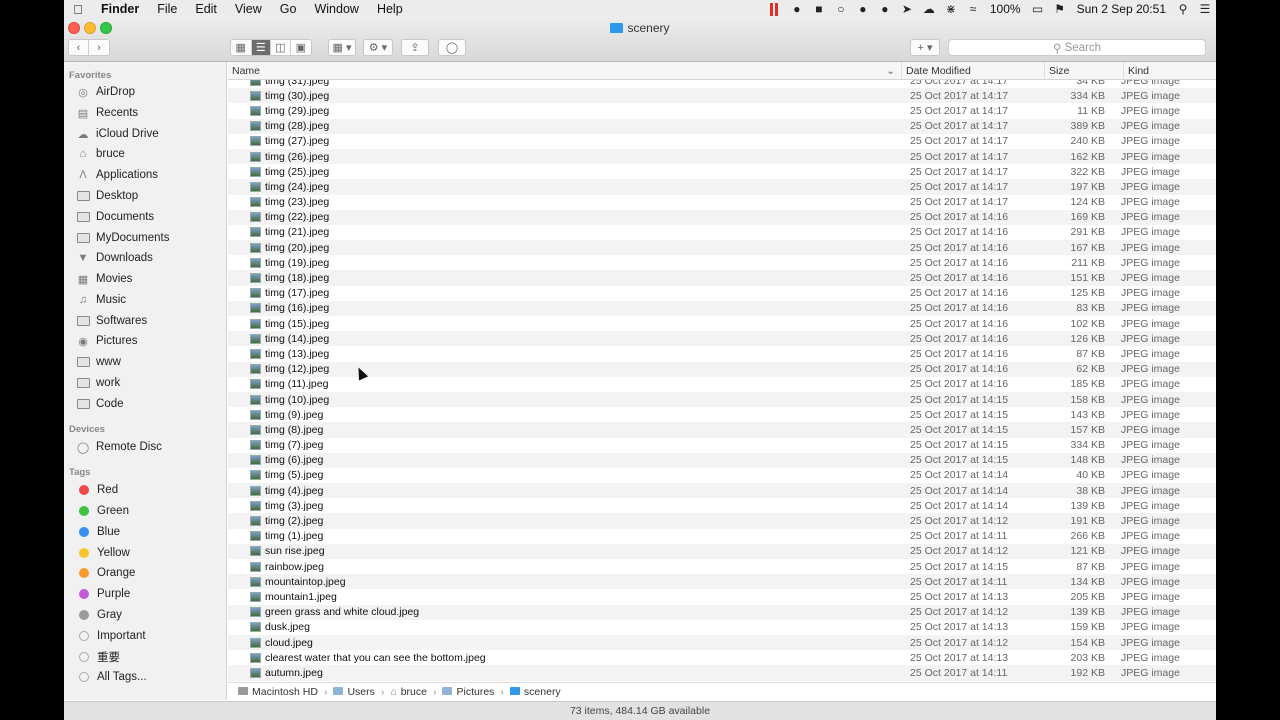  Describe the element at coordinates (105, 92) in the screenshot. I see `sidebar-item-airdrop: ◎ AirDrop` at that location.